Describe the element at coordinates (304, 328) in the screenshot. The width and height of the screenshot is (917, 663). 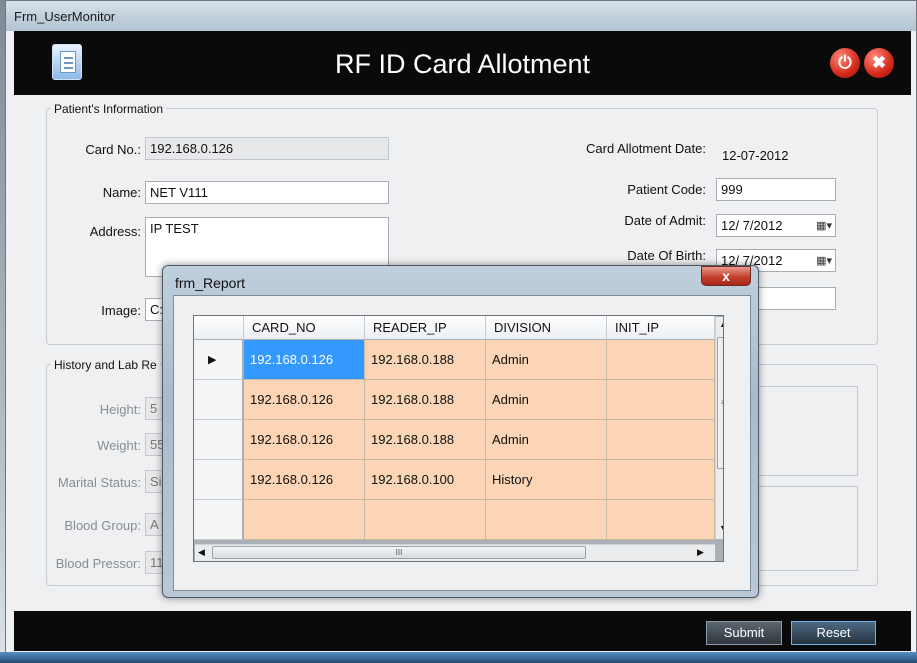
I see `column-header: CARD_NO` at that location.